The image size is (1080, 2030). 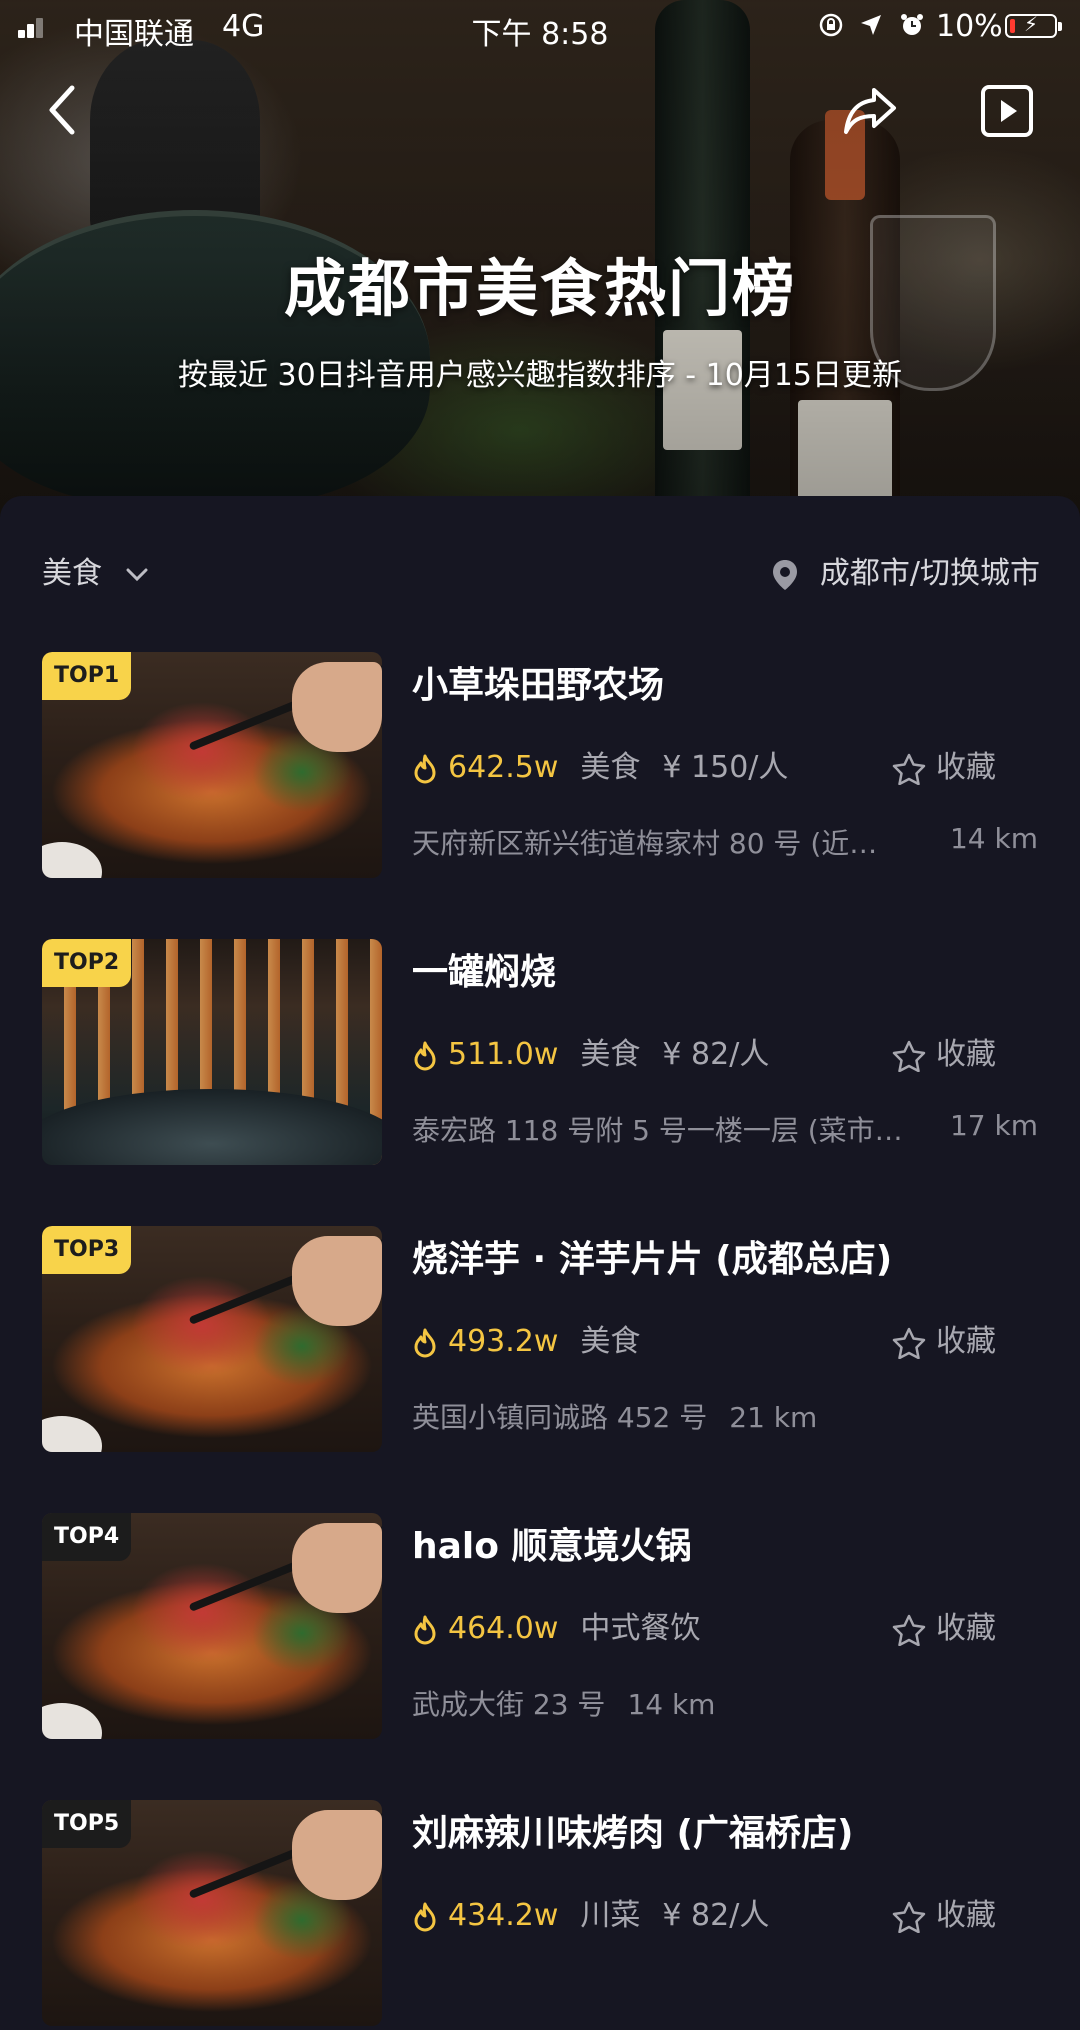 What do you see at coordinates (538, 685) in the screenshot?
I see `restaurant-name: 小草垛田野农场` at bounding box center [538, 685].